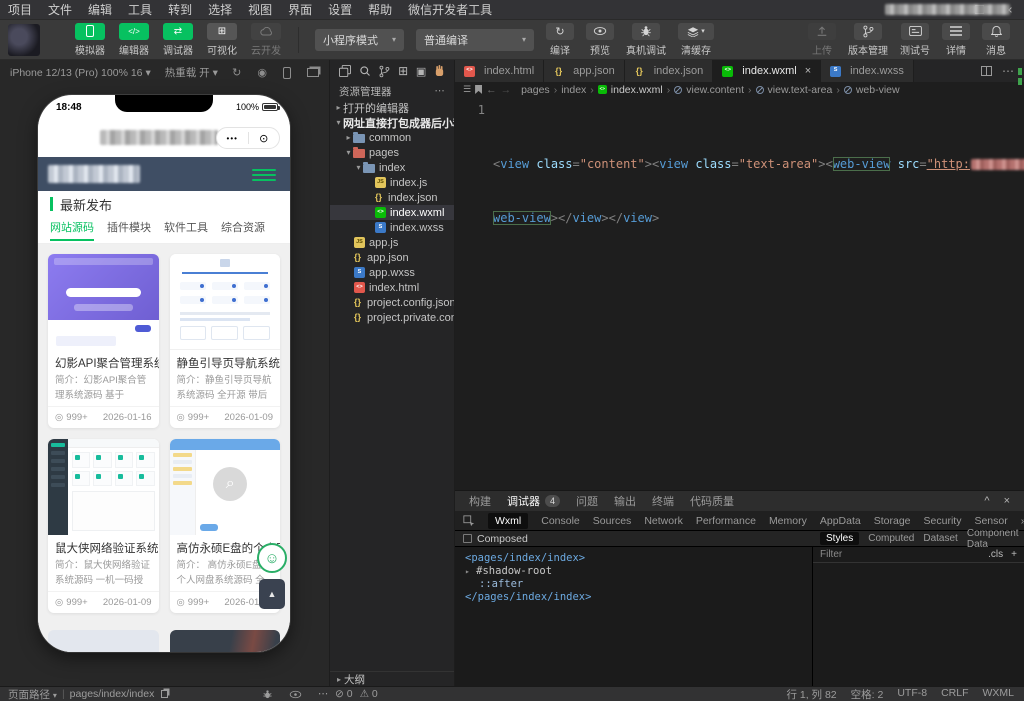 Image resolution: width=1024 pixels, height=701 pixels. What do you see at coordinates (90, 39) in the screenshot?
I see `simulator-toggle-button: 模拟器` at bounding box center [90, 39].